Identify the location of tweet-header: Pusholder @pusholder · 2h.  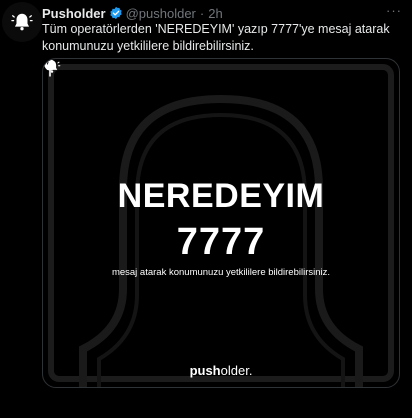
(222, 13).